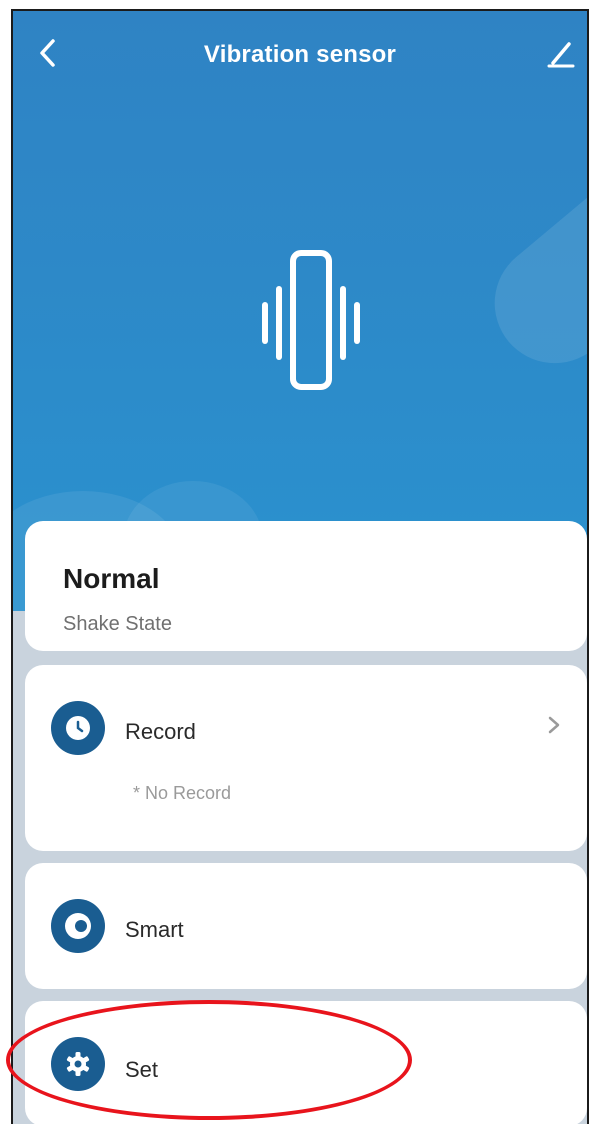 This screenshot has height=1124, width=593. Describe the element at coordinates (554, 725) in the screenshot. I see `chevron-right-icon` at that location.